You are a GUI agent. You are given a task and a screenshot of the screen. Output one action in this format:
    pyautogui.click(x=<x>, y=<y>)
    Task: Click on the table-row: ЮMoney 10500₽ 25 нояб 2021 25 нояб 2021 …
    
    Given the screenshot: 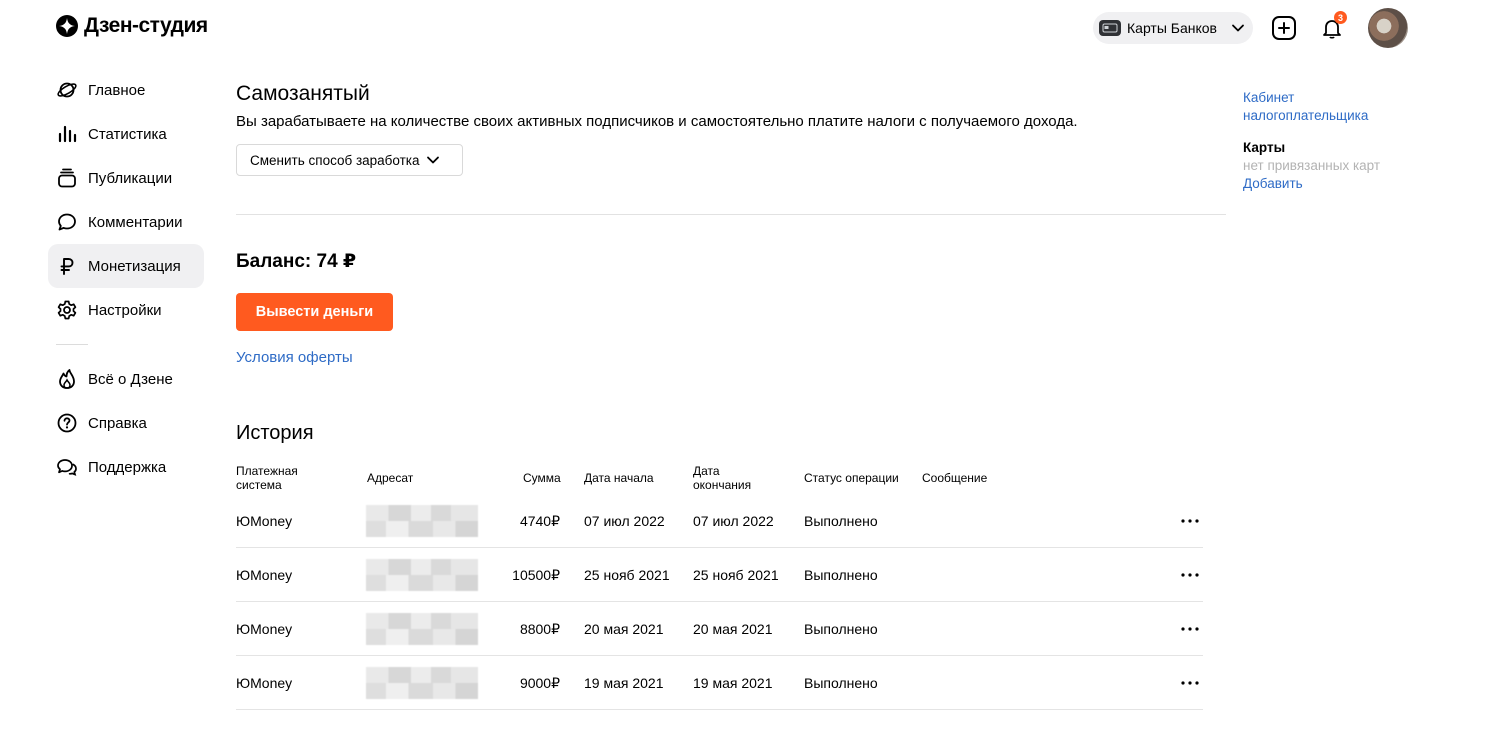 What is the action you would take?
    pyautogui.click(x=719, y=575)
    